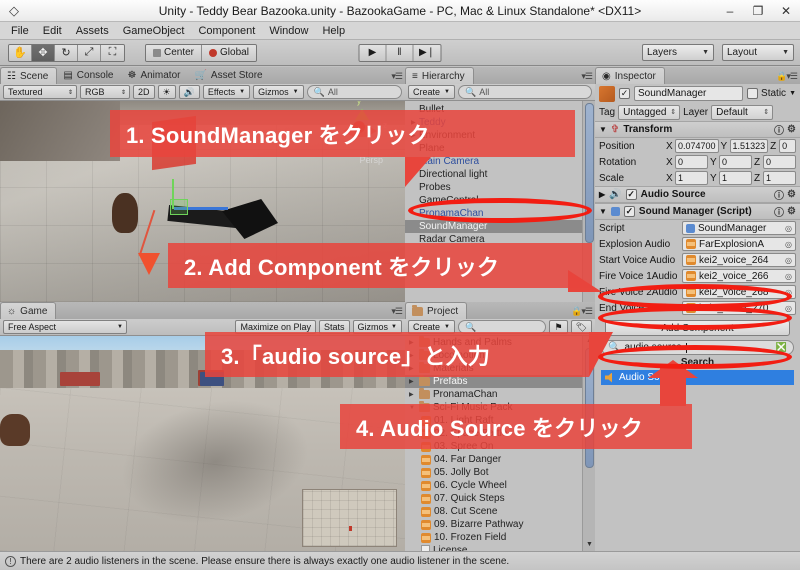 The height and width of the screenshot is (570, 800). Describe the element at coordinates (189, 92) in the screenshot. I see `scene-audio-toggle: 🔊` at that location.